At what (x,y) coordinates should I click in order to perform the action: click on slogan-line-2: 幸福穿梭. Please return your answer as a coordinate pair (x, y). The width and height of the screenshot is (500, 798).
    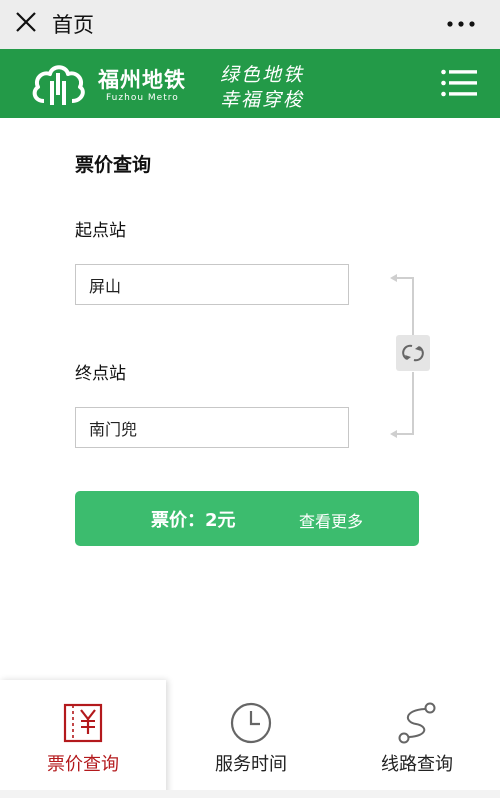
    Looking at the image, I should click on (262, 100).